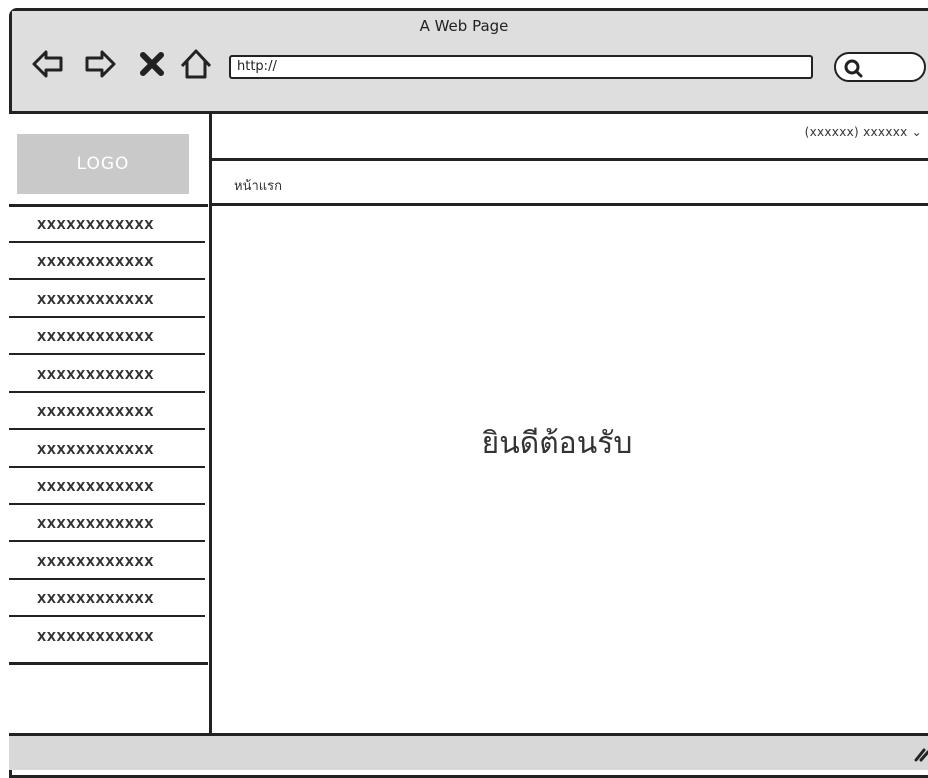 Image resolution: width=928 pixels, height=778 pixels. Describe the element at coordinates (521, 67) in the screenshot. I see `address-bar-input: http://` at that location.